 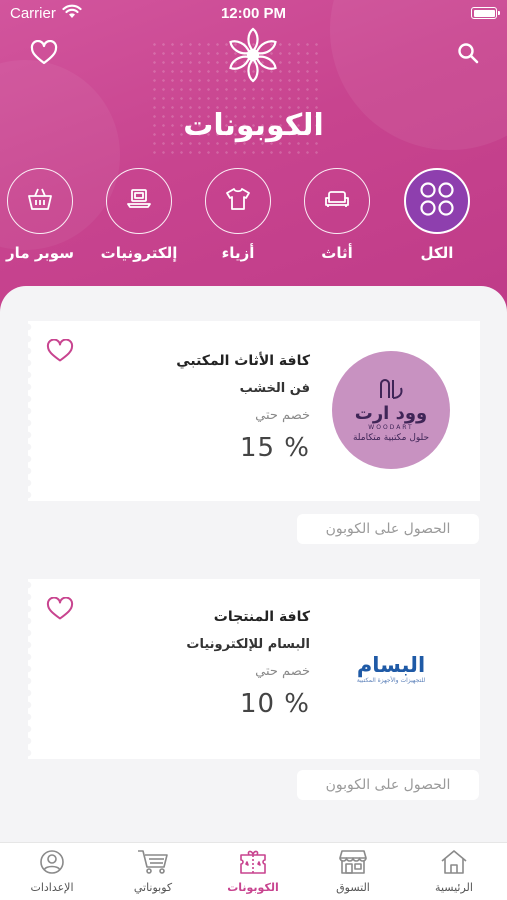 I want to click on page-title: الكوبونات, so click(x=253, y=125).